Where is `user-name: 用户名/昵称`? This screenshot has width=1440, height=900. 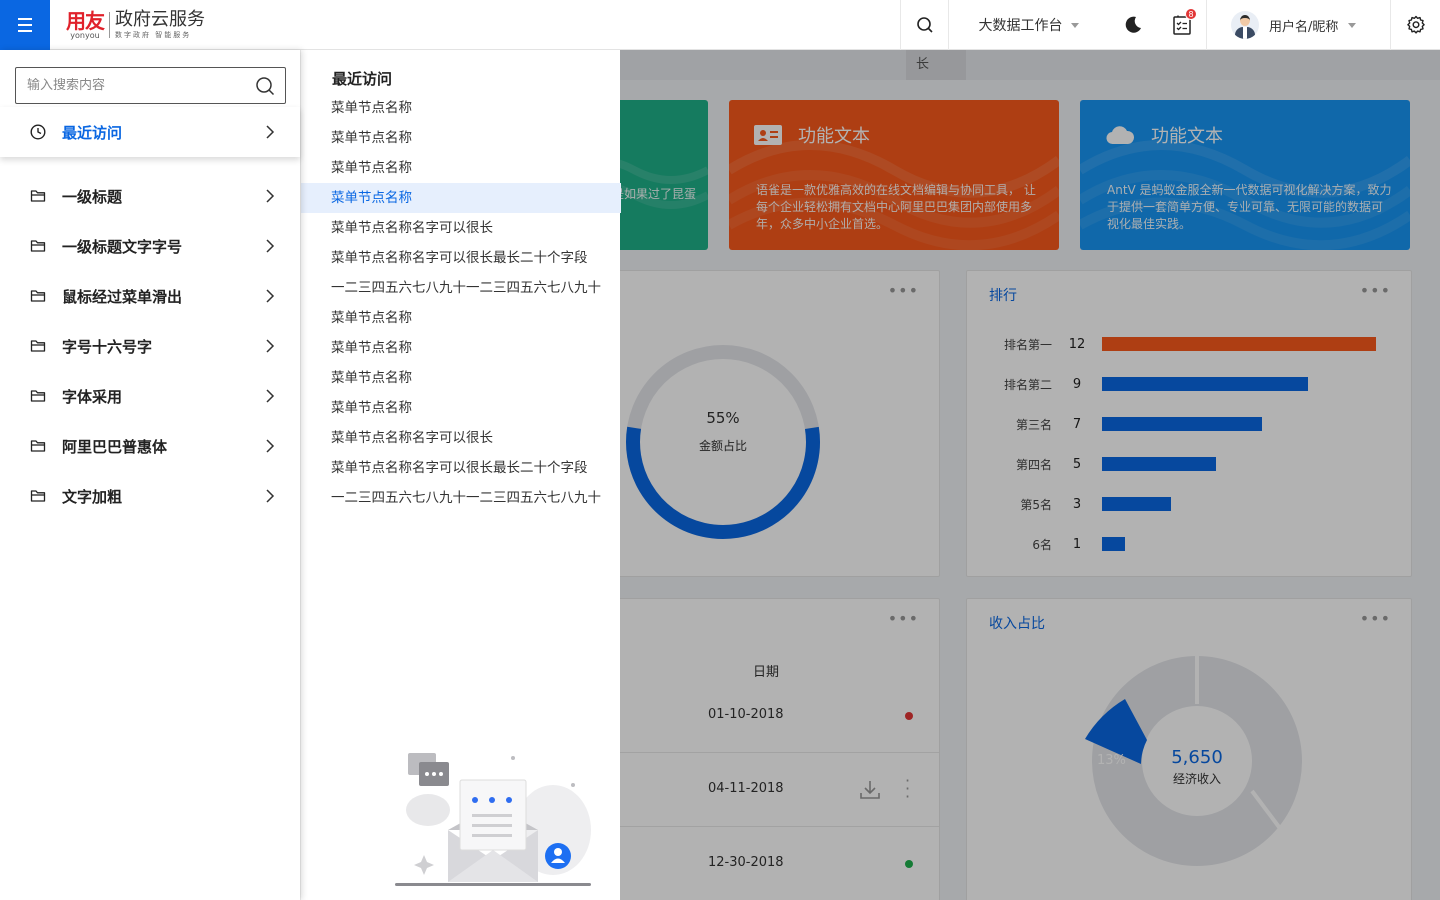
user-name: 用户名/昵称 is located at coordinates (1304, 27).